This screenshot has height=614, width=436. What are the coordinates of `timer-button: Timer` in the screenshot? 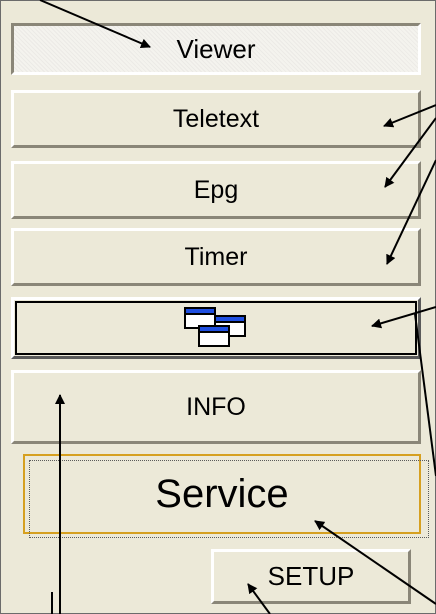 It's located at (216, 257).